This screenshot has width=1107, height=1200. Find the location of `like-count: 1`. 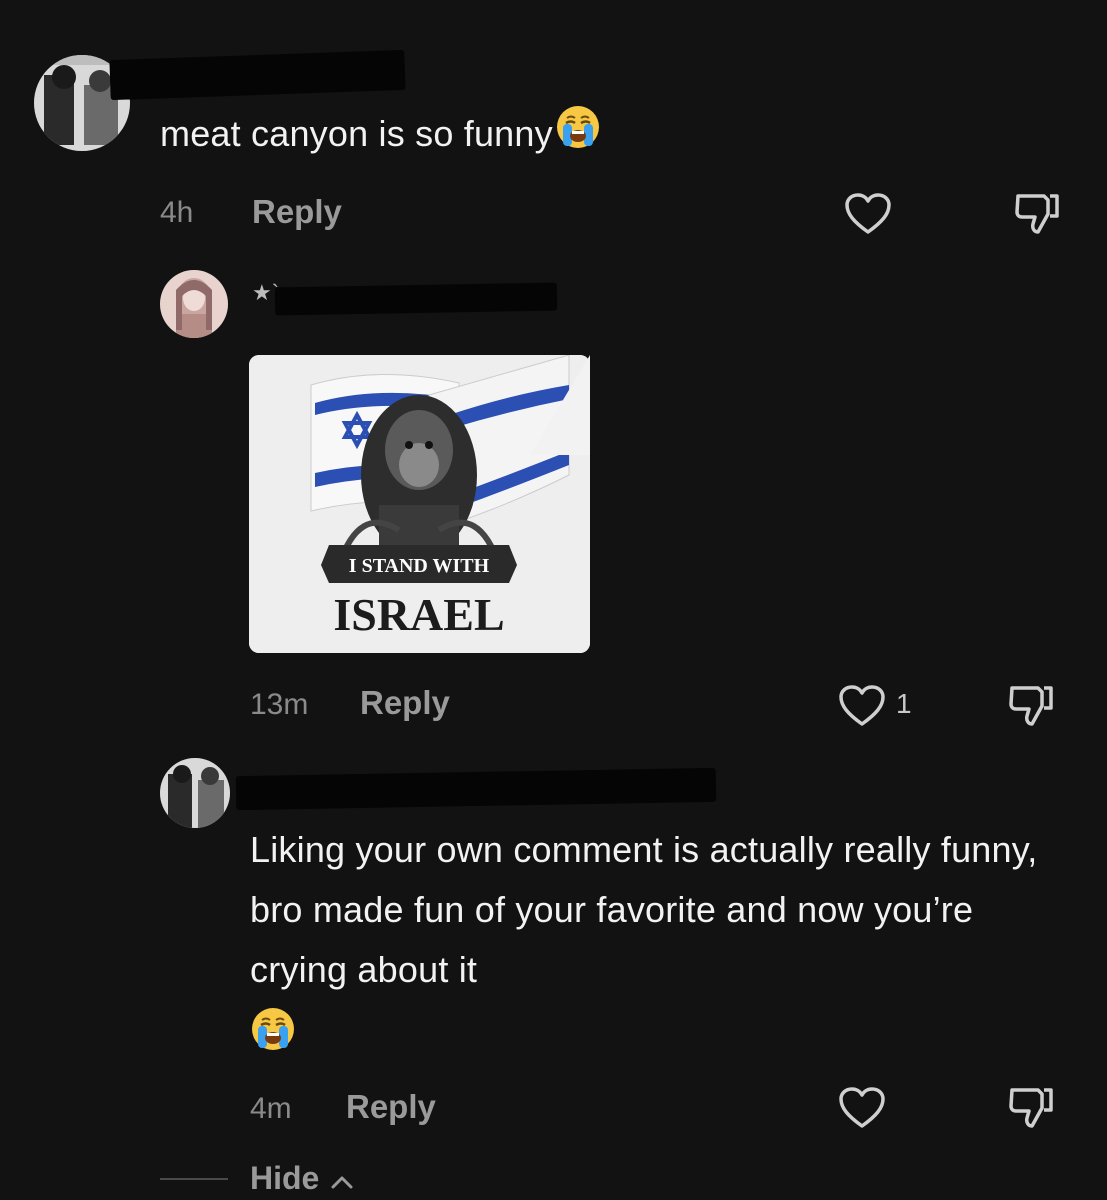

like-count: 1 is located at coordinates (904, 703).